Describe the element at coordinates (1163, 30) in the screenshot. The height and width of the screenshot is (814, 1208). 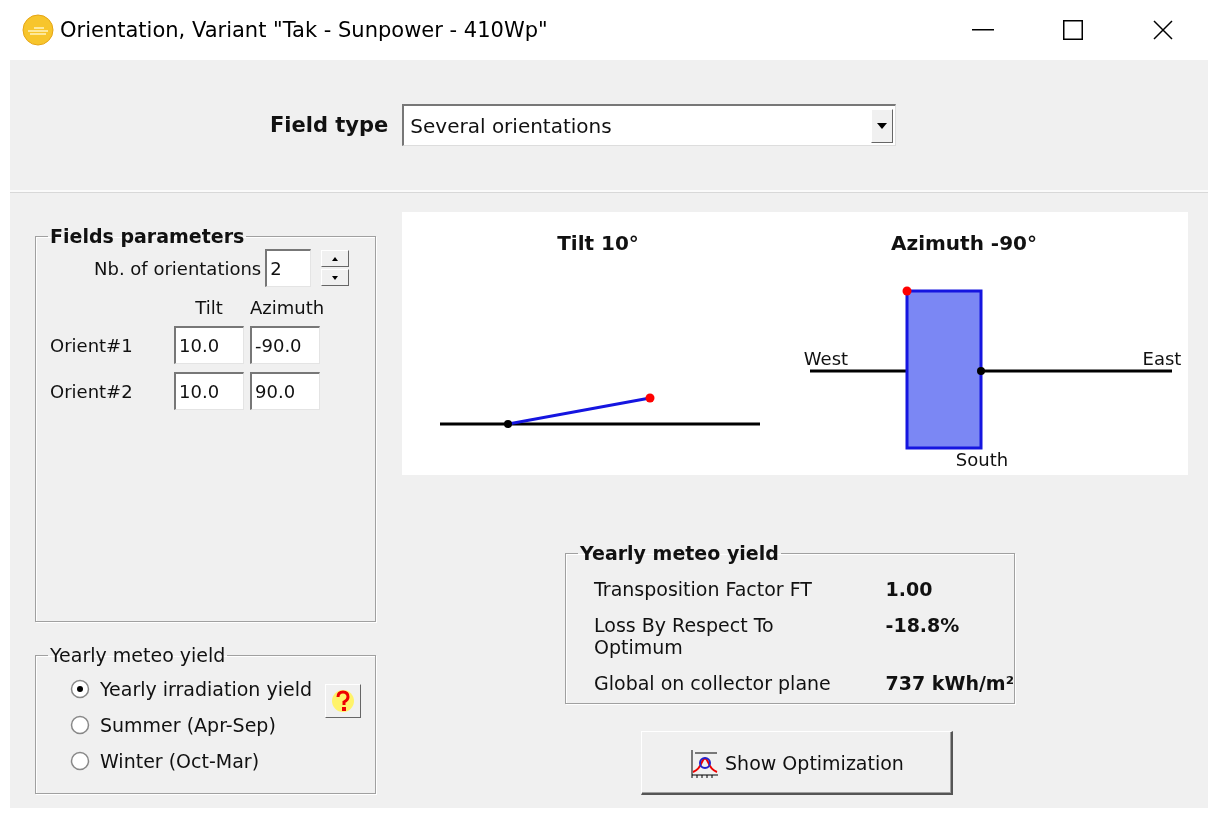
I see `close-icon` at that location.